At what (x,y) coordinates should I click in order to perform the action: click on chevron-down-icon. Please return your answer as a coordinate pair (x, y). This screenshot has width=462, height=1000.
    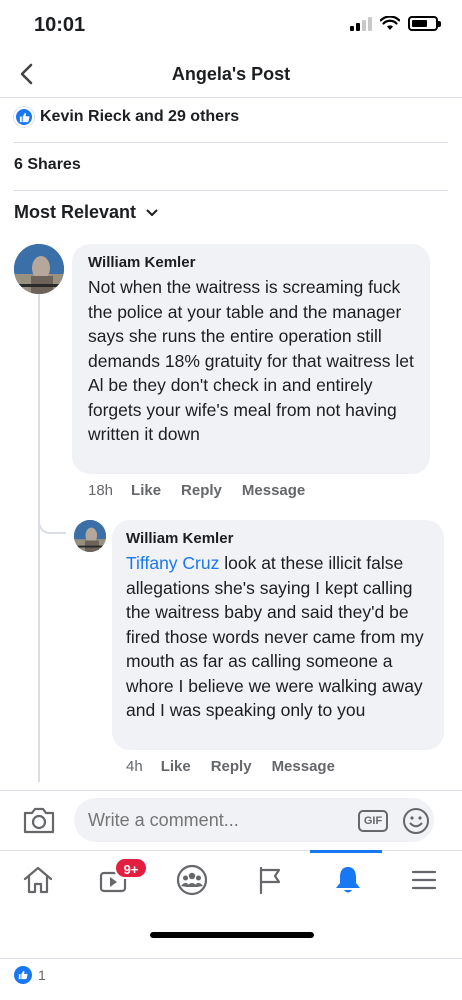
    Looking at the image, I should click on (152, 212).